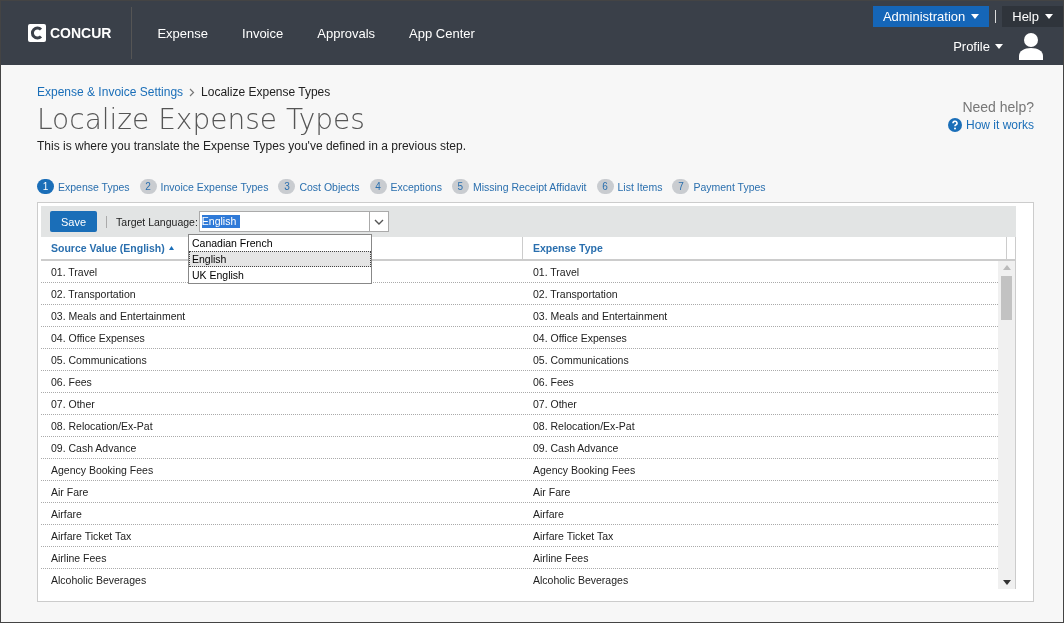 Image resolution: width=1064 pixels, height=623 pixels. Describe the element at coordinates (1031, 46) in the screenshot. I see `user-avatar-icon` at that location.